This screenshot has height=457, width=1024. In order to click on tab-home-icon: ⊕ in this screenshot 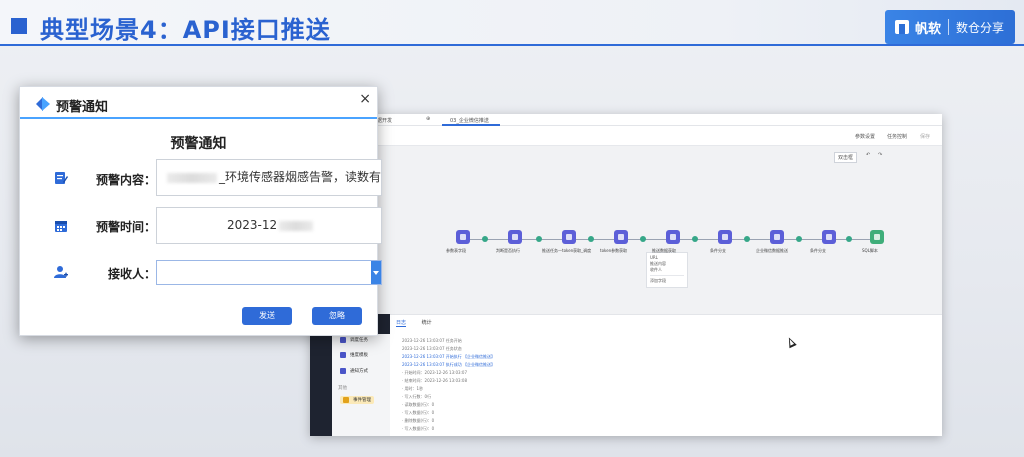, I will do `click(428, 119)`.